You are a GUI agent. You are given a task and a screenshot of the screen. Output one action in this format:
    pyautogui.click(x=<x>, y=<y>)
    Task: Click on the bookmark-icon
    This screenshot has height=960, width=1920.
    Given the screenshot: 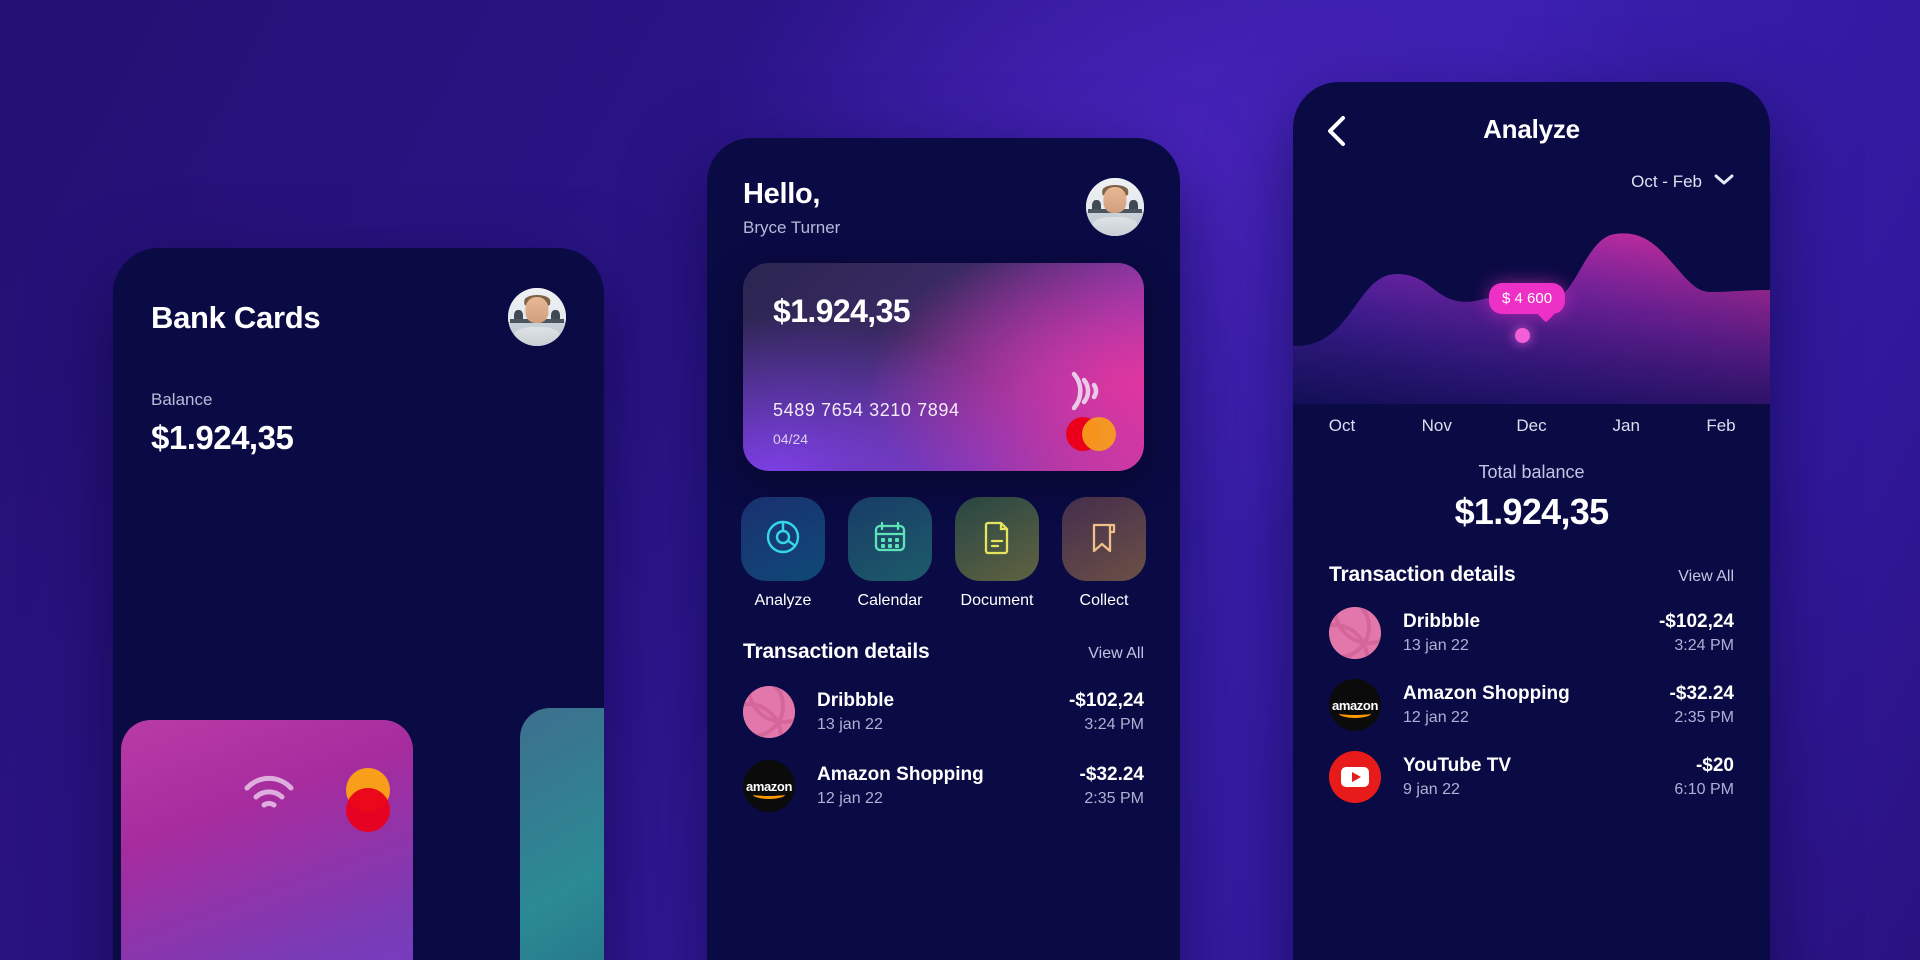 What is the action you would take?
    pyautogui.click(x=1104, y=539)
    